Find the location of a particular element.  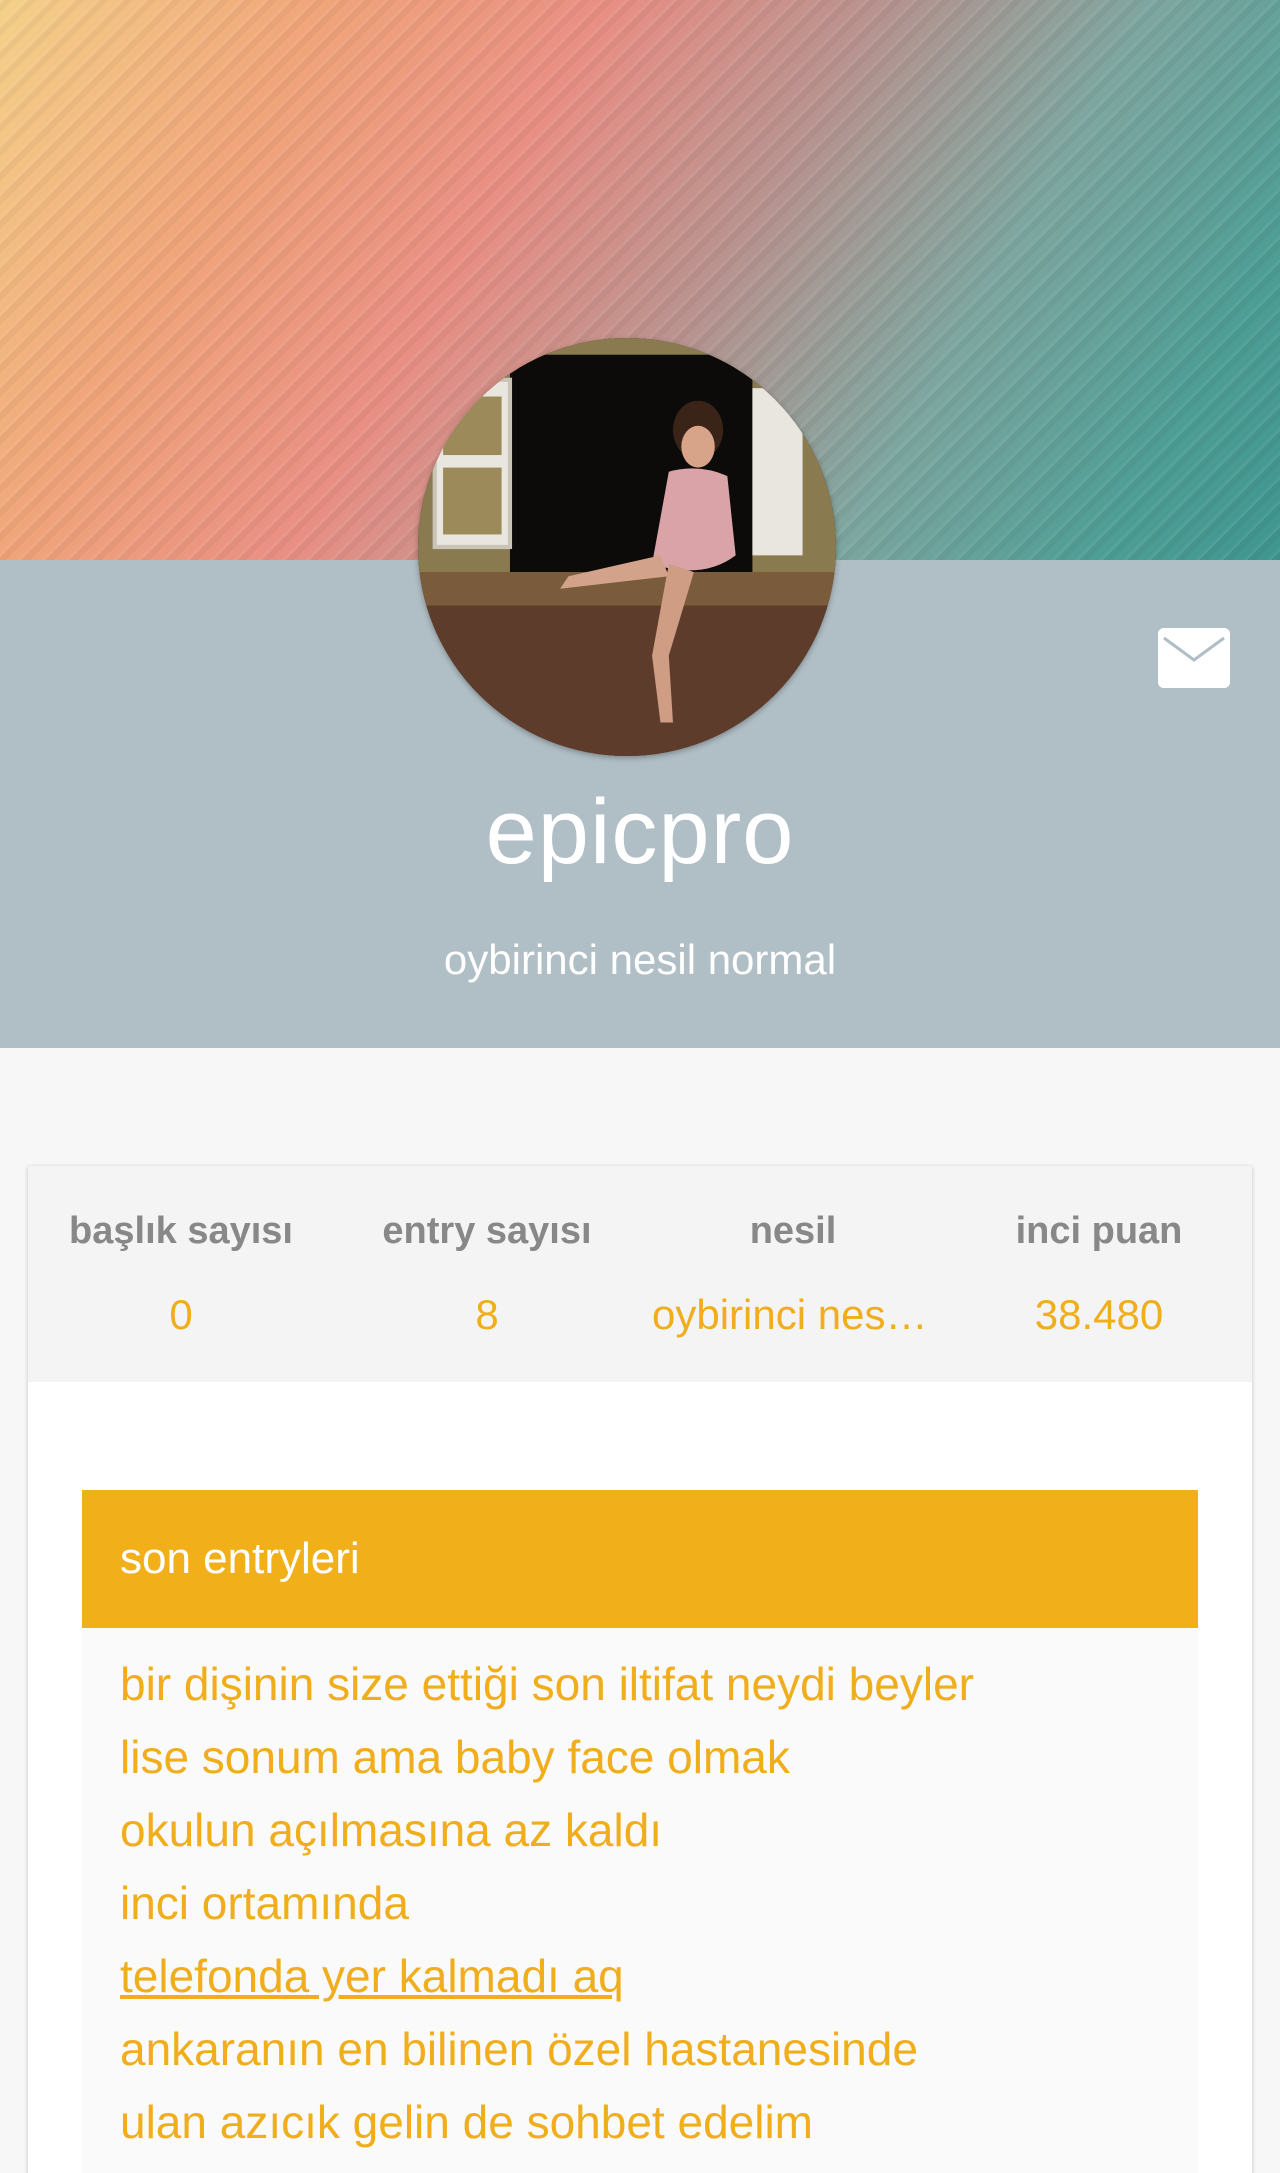

user-generation: oybirinci nesil normal is located at coordinates (640, 959).